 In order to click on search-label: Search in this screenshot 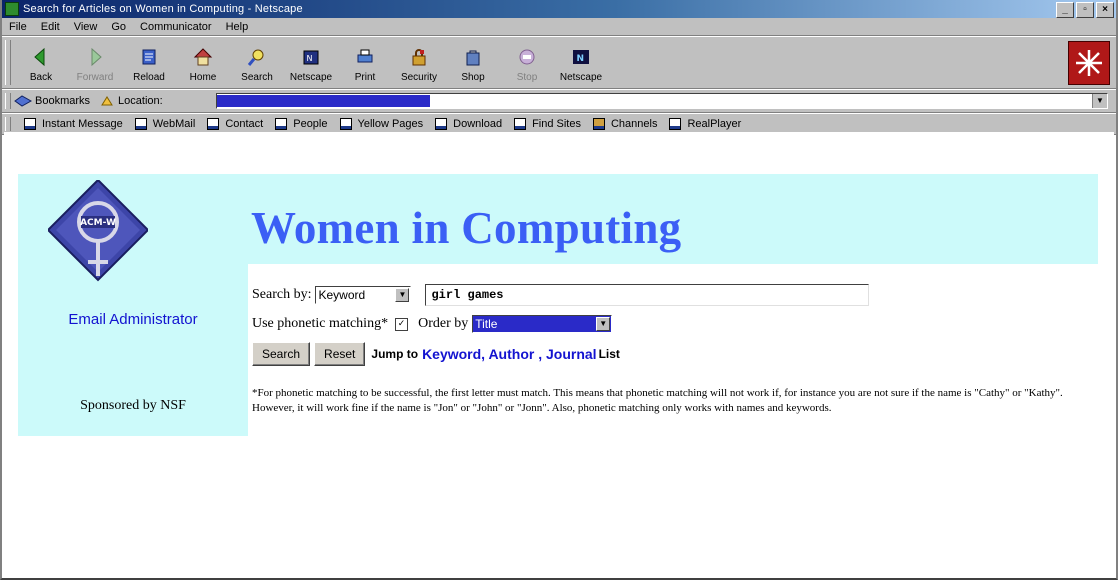, I will do `click(257, 77)`.